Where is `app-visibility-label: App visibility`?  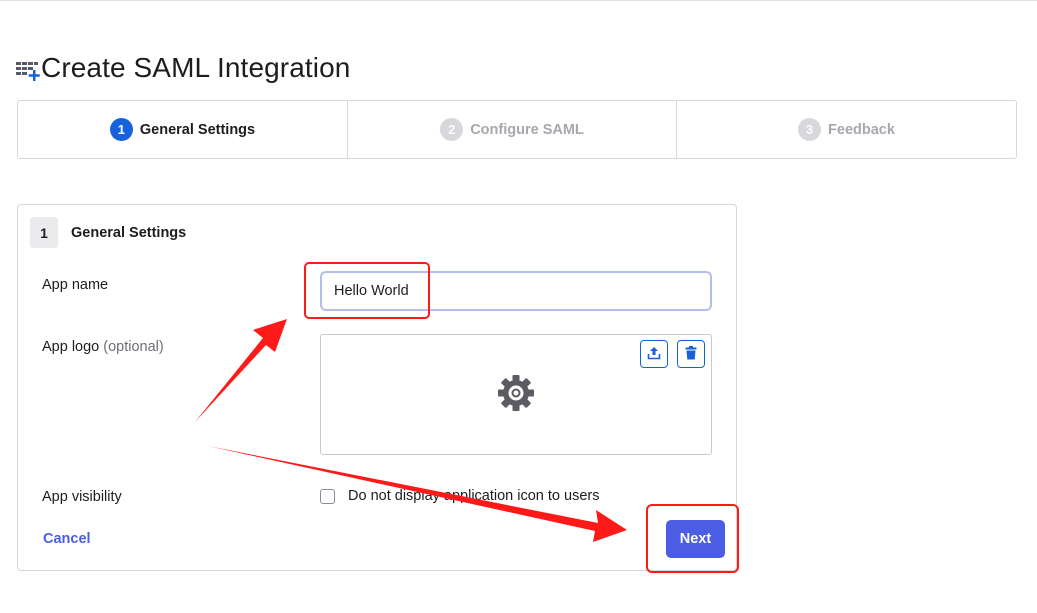 app-visibility-label: App visibility is located at coordinates (82, 497).